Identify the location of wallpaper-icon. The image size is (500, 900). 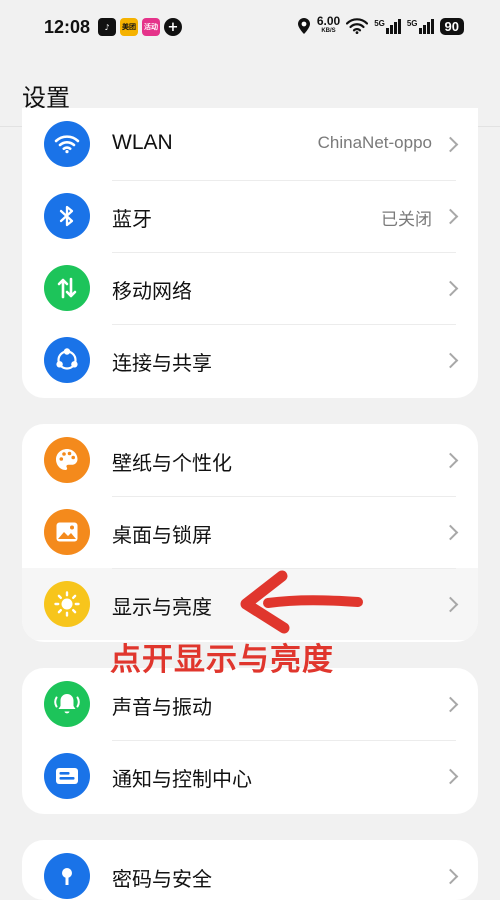
(67, 532).